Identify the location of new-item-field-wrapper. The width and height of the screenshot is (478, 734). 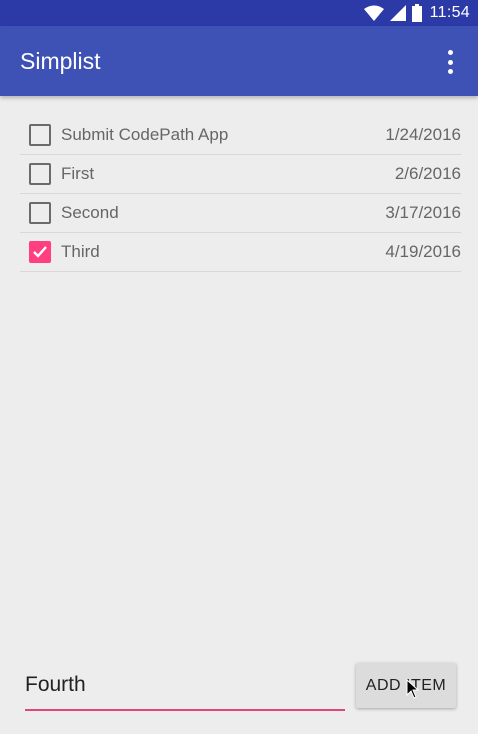
(185, 687).